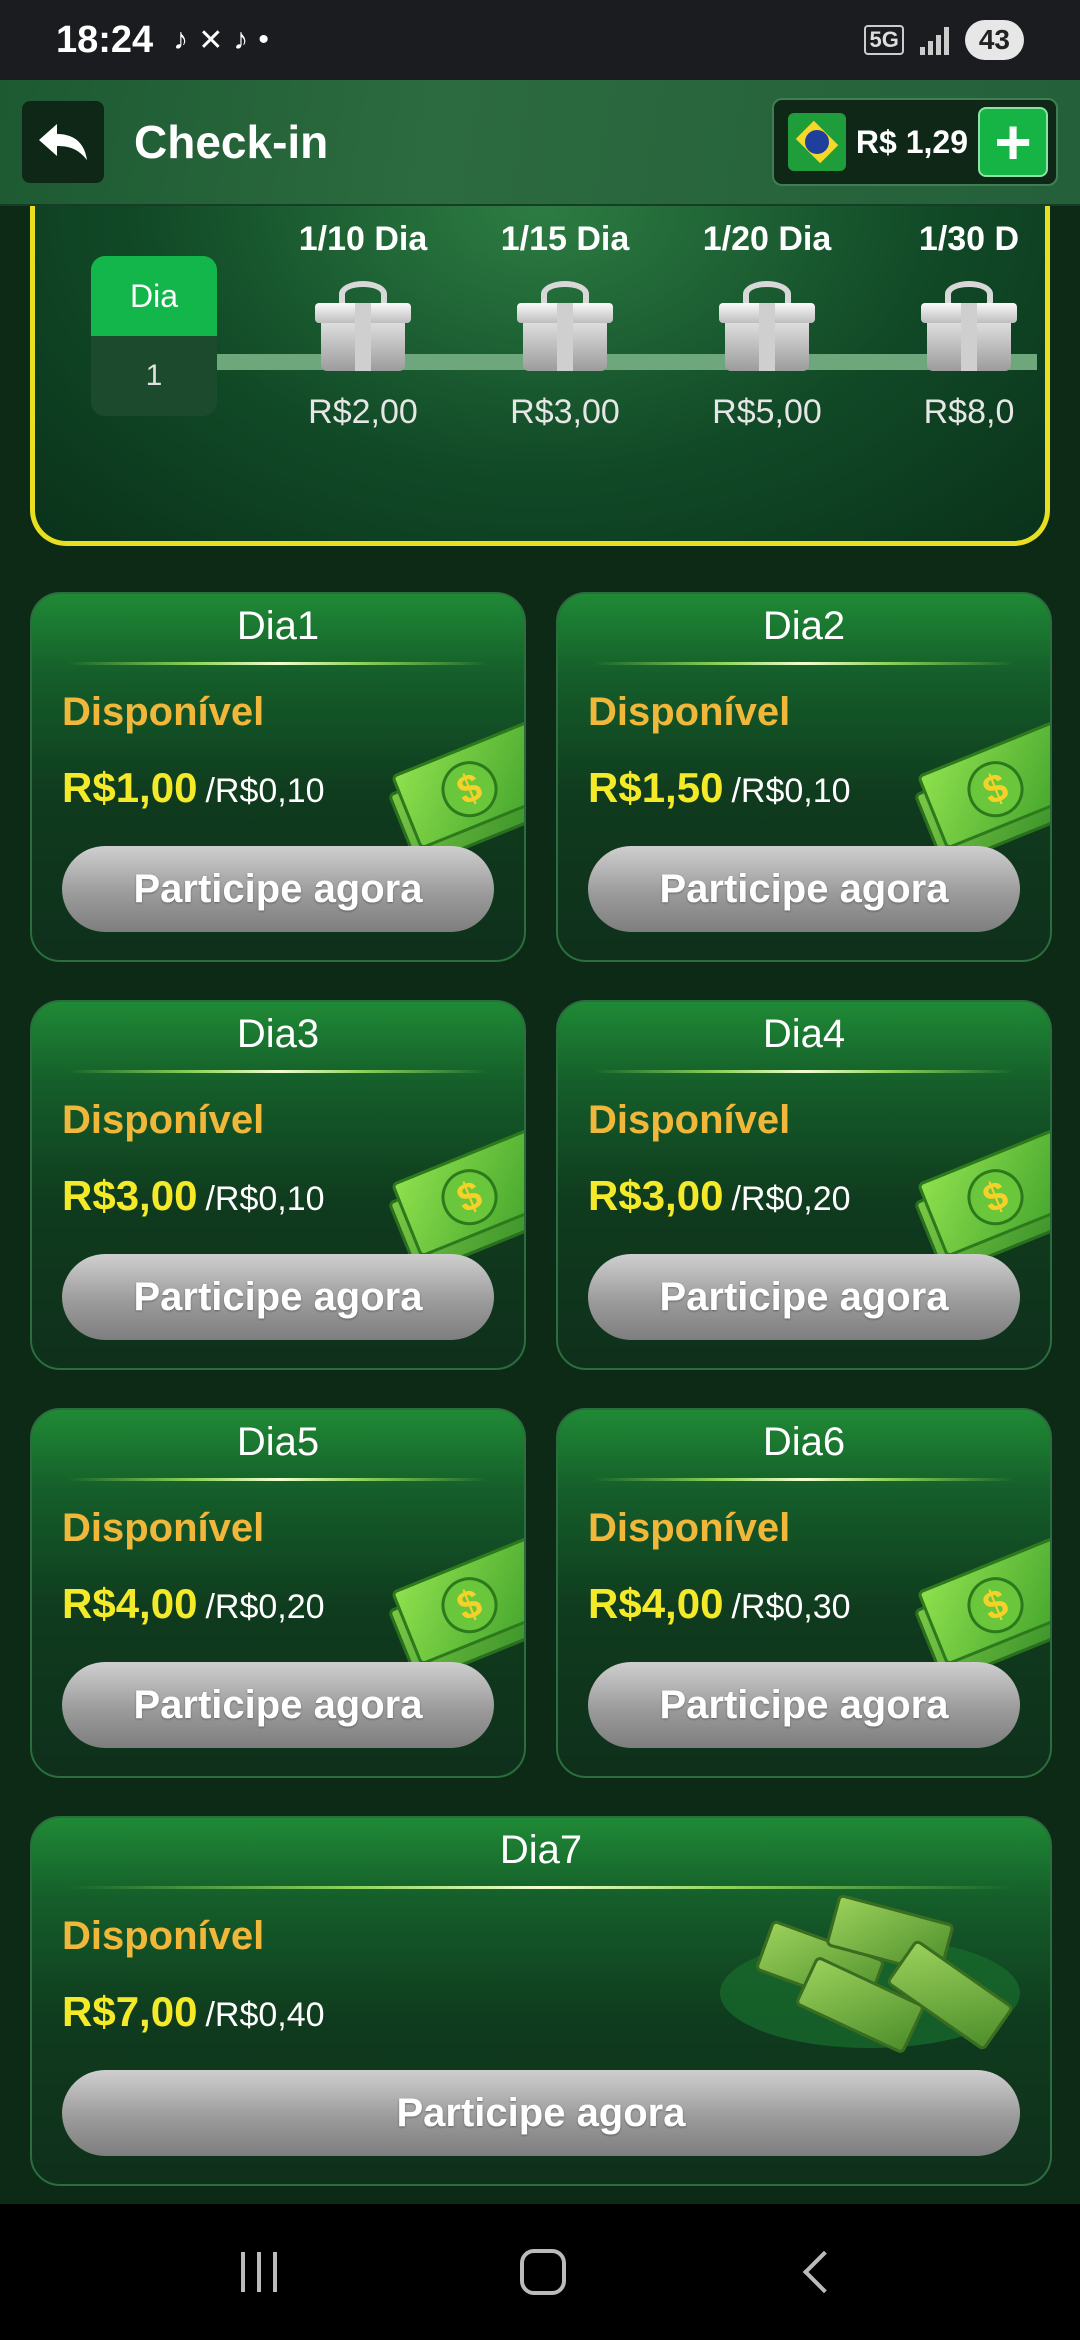 This screenshot has height=2340, width=1080. I want to click on card-reward: R$1,50/R$0,10, so click(719, 788).